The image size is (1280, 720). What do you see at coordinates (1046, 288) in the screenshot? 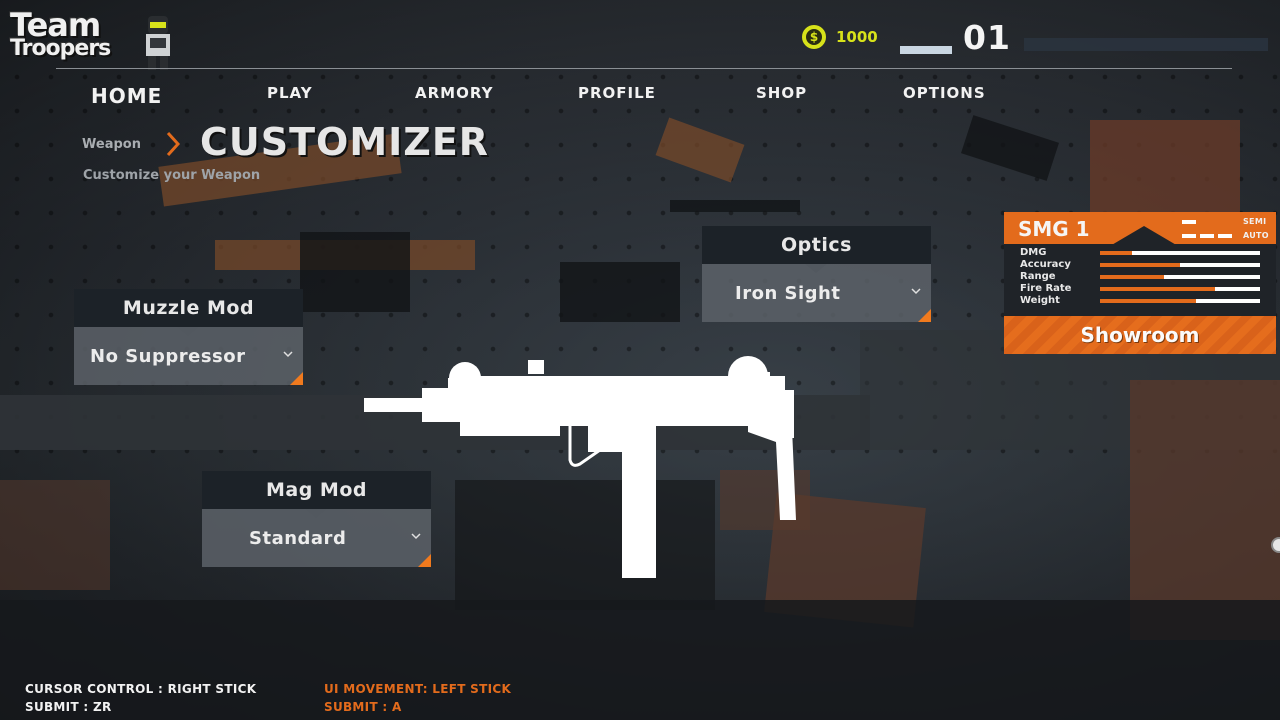
I see `stat-label: Fire Rate` at bounding box center [1046, 288].